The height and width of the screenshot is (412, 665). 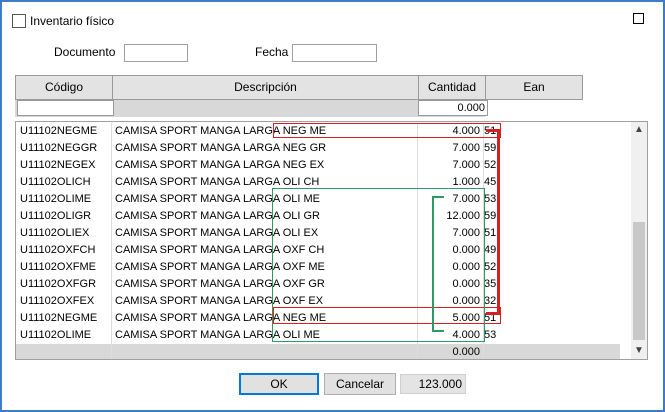 I want to click on window-title: Inventario físico, so click(x=72, y=21).